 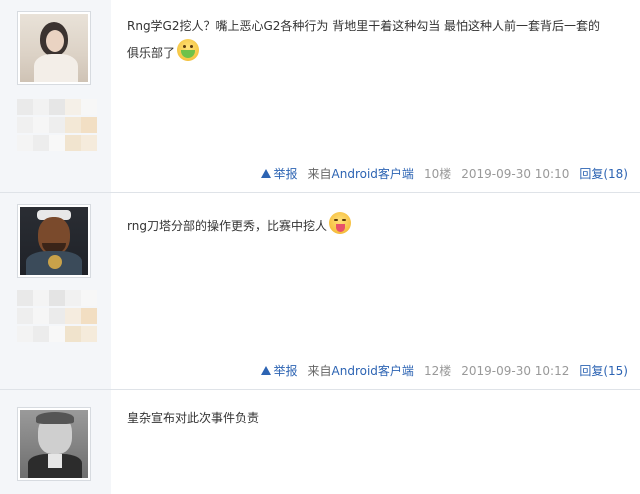 What do you see at coordinates (377, 418) in the screenshot?
I see `post-content: 皇杂宣布对此次事件负责` at bounding box center [377, 418].